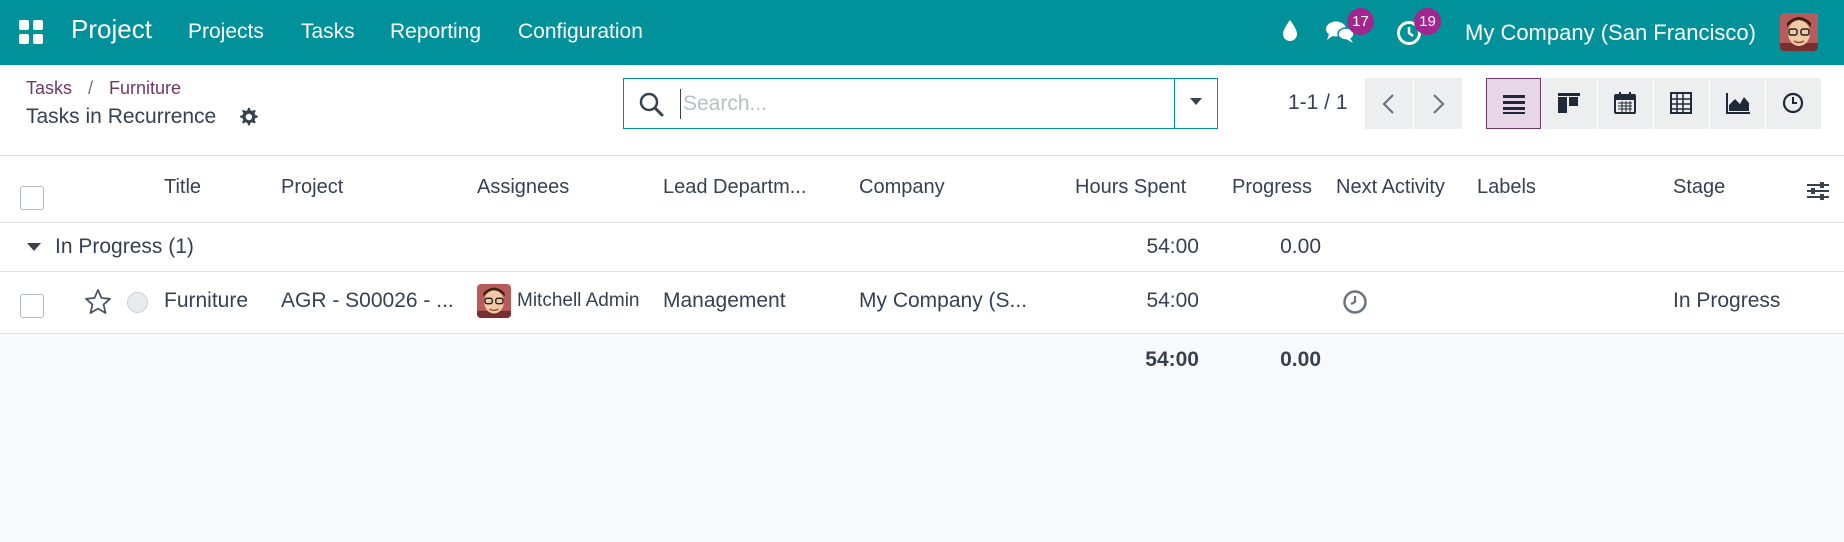  Describe the element at coordinates (182, 187) in the screenshot. I see `column-title: Title` at that location.